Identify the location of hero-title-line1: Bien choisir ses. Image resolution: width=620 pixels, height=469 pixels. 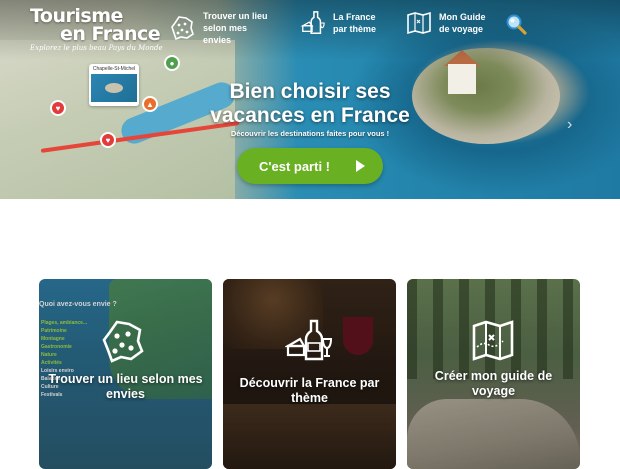
(310, 91).